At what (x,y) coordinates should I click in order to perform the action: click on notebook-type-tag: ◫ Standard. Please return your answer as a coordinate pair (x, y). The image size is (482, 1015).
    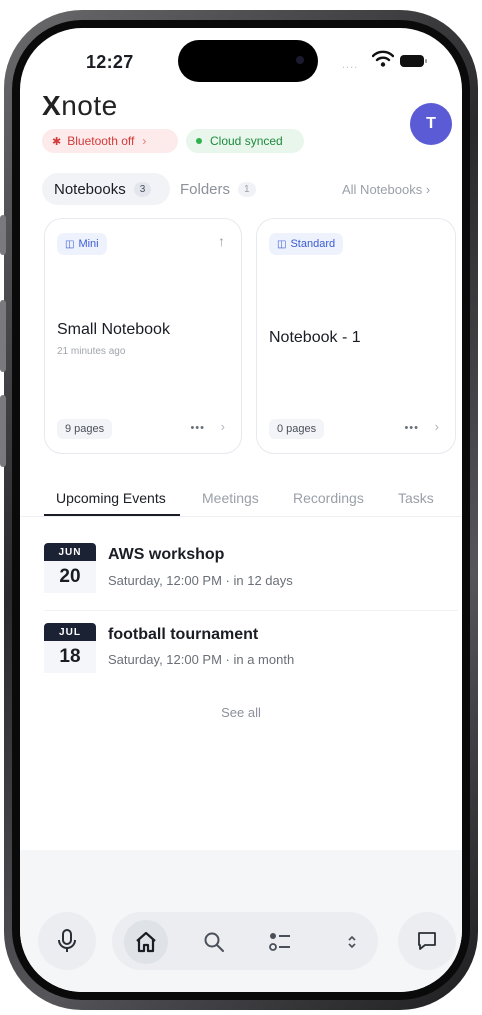
    Looking at the image, I should click on (306, 244).